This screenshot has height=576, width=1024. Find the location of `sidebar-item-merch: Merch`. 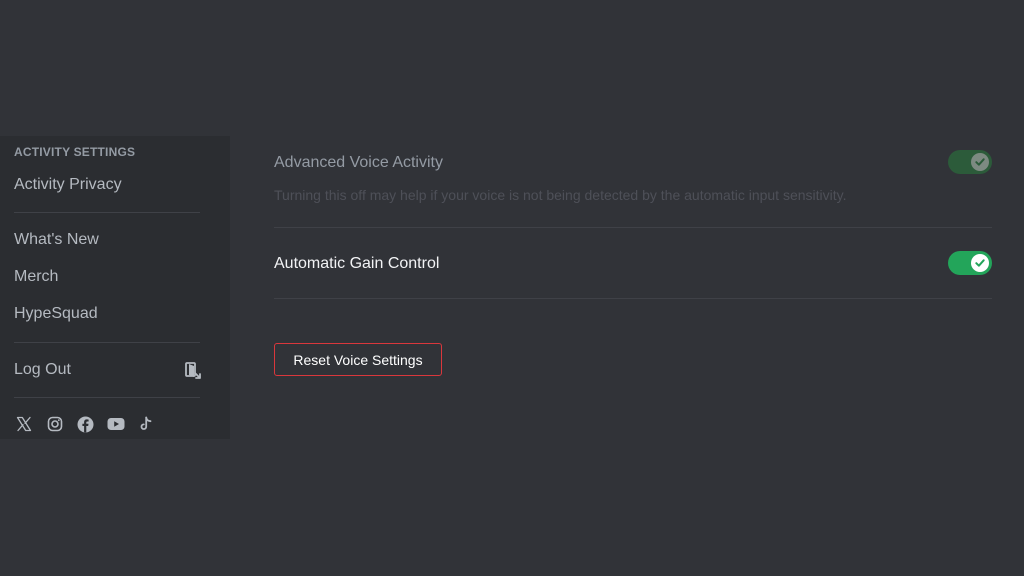

sidebar-item-merch: Merch is located at coordinates (36, 277).